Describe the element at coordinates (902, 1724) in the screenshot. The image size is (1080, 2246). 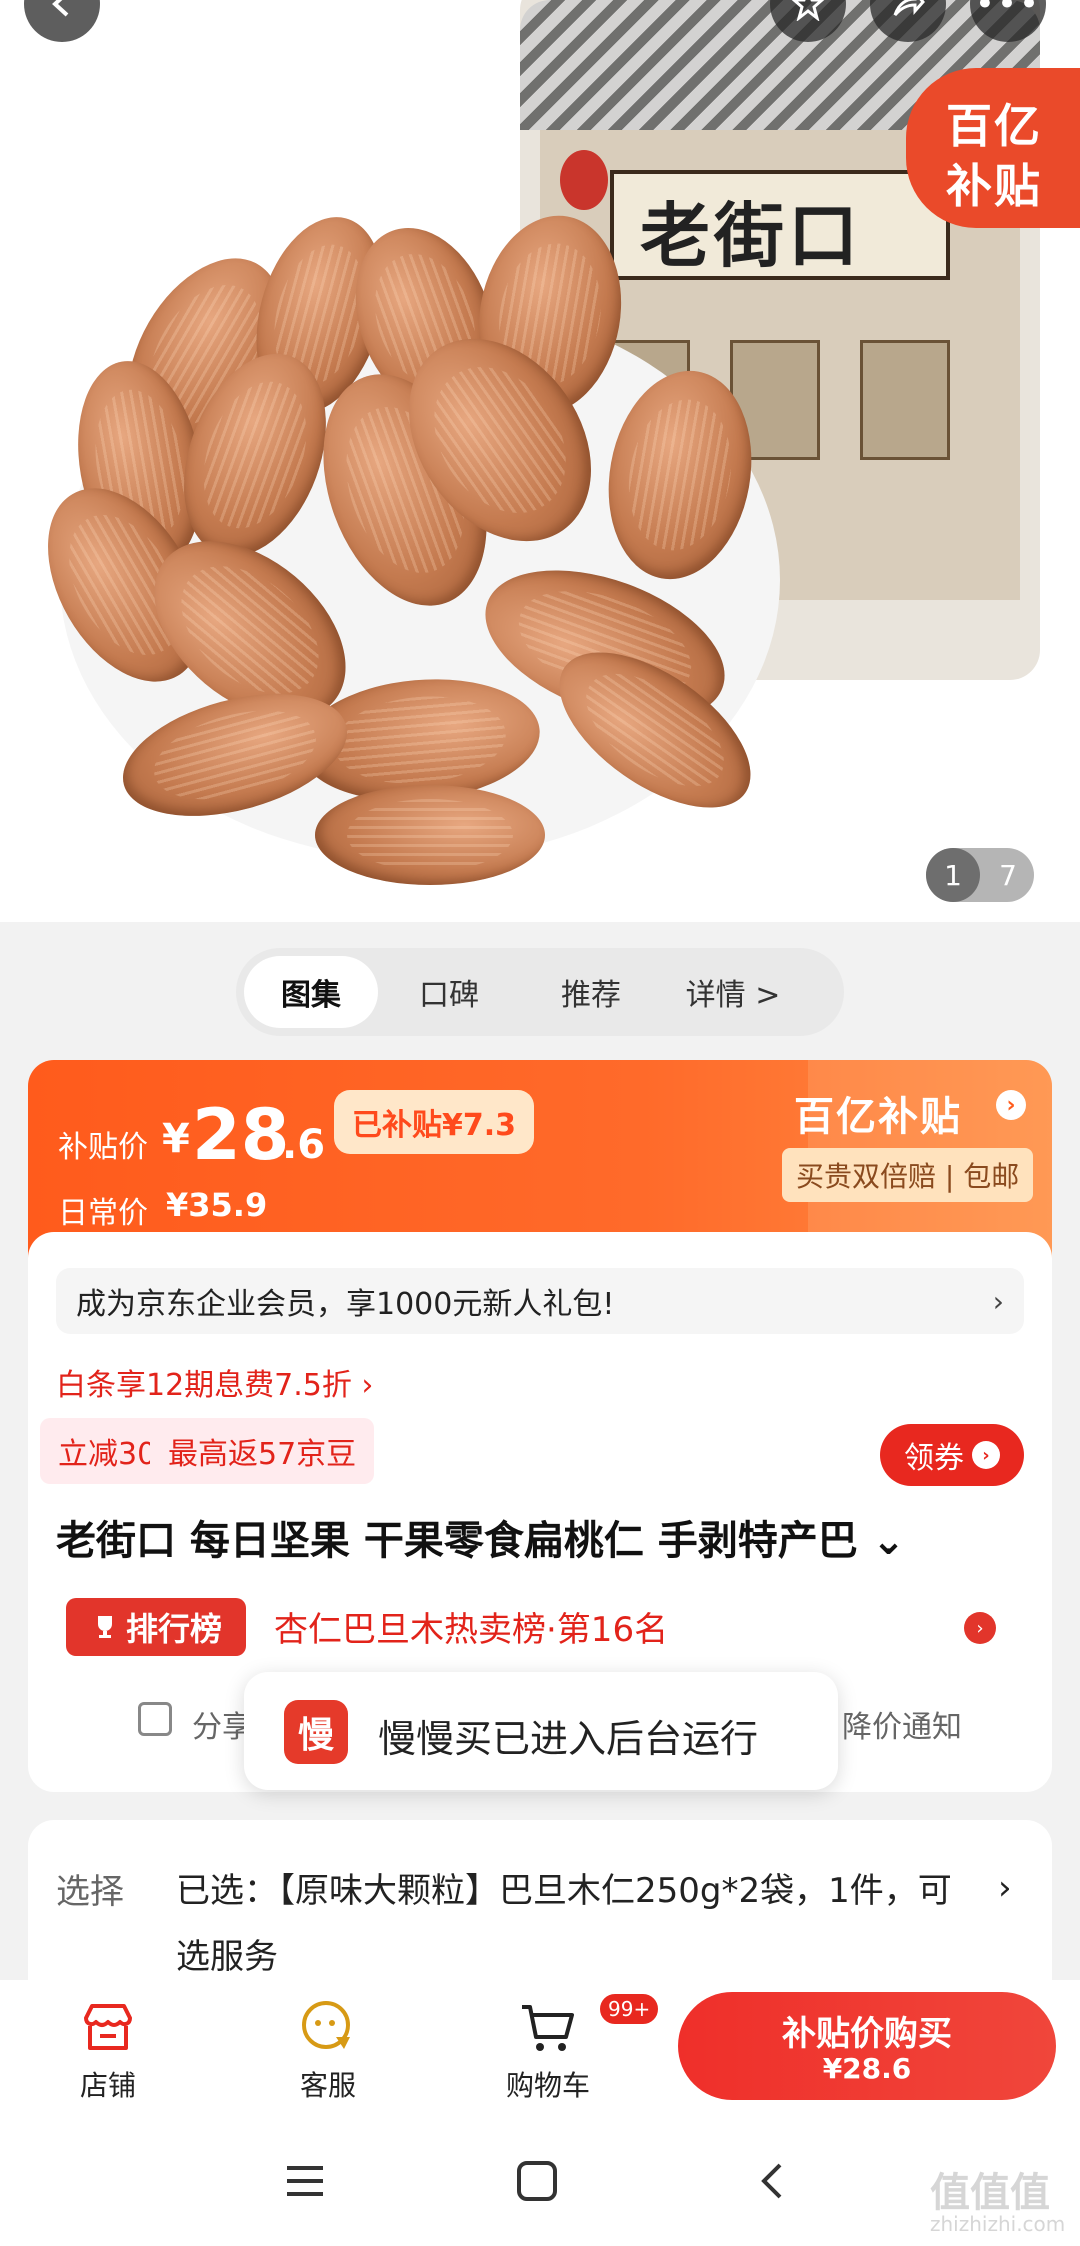
I see `price-drop-notify-link: 降价通知` at that location.